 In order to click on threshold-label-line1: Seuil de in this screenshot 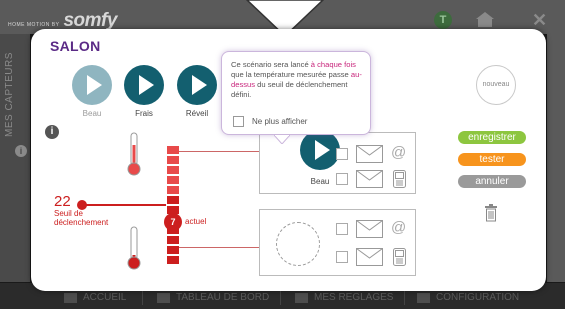, I will do `click(68, 213)`.